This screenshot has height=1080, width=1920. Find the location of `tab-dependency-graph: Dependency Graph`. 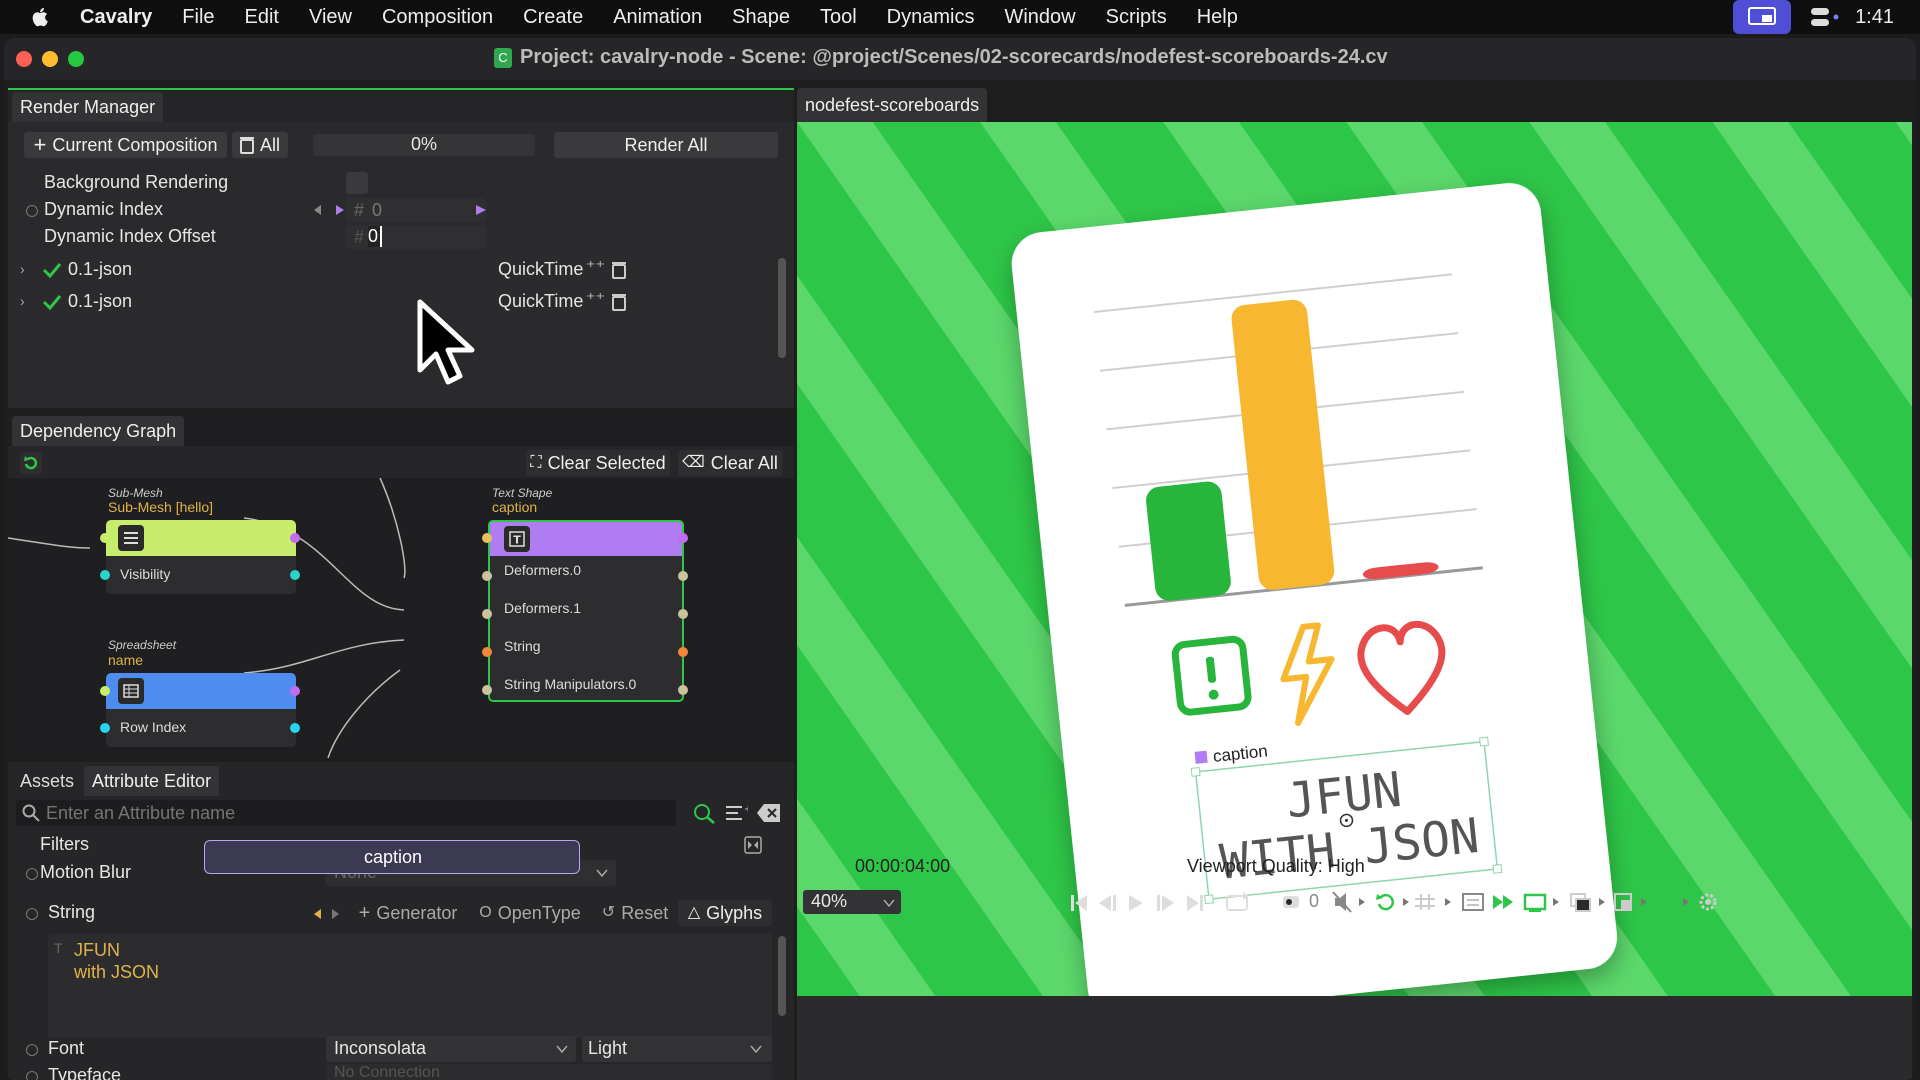

tab-dependency-graph: Dependency Graph is located at coordinates (98, 431).